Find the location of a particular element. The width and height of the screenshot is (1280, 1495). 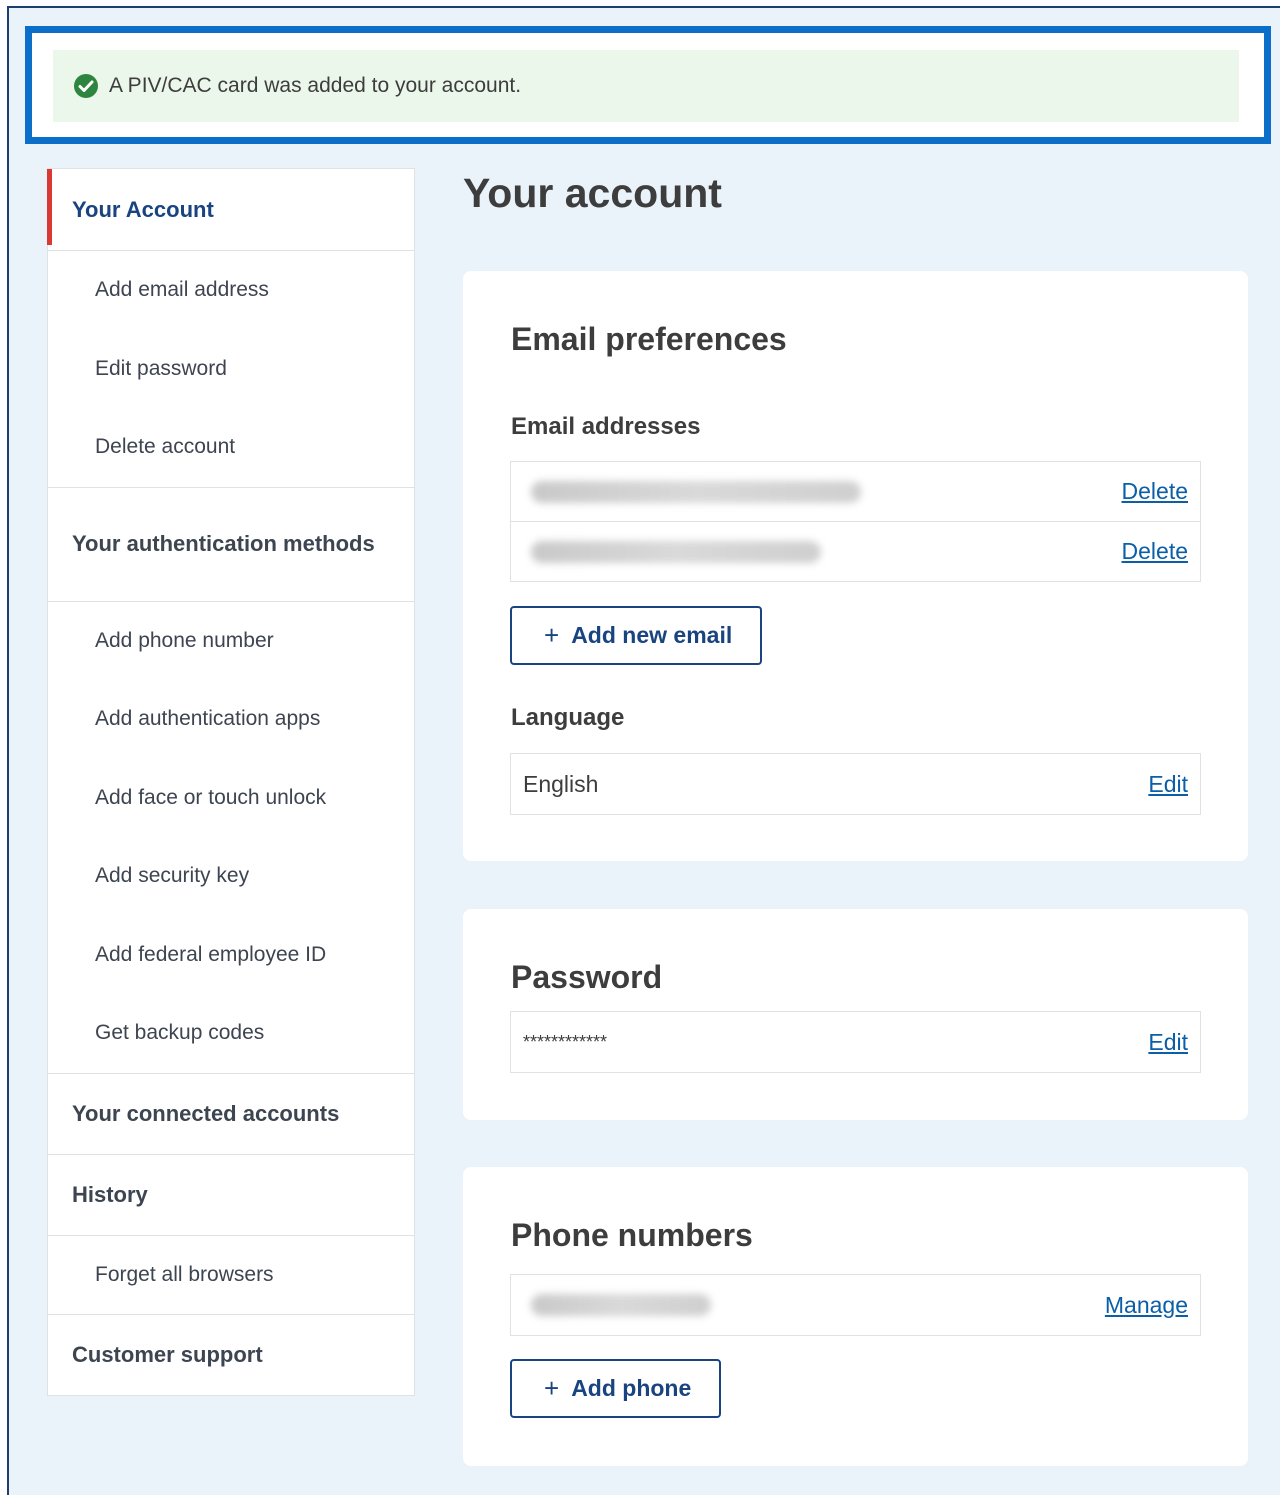

sidebar-item-your-account: Your Account is located at coordinates (230, 210).